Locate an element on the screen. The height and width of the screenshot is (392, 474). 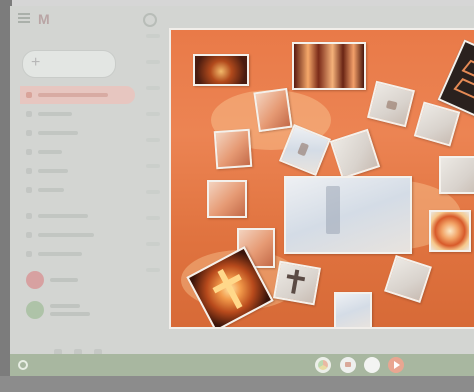
taskbar is located at coordinates (242, 365).